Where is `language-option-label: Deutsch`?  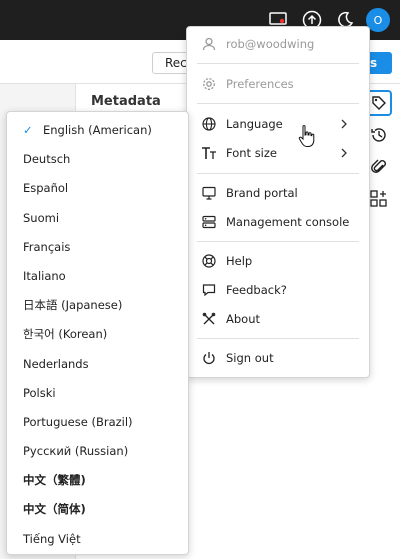
language-option-label: Deutsch is located at coordinates (47, 159).